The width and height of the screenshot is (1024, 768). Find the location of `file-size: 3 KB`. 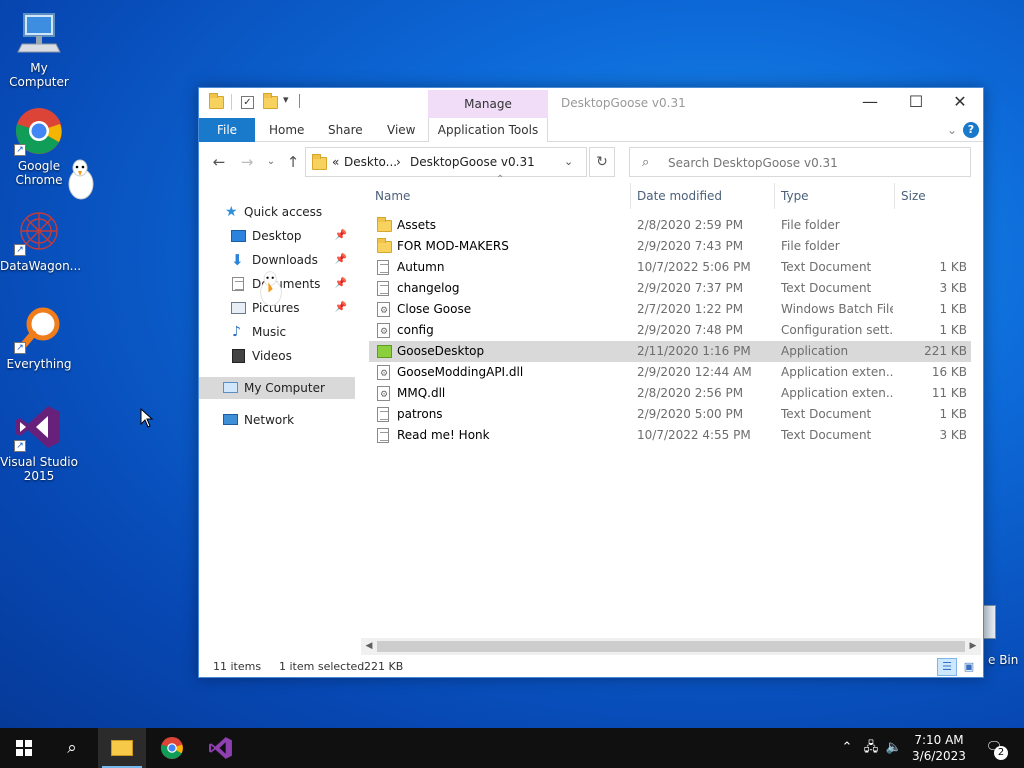

file-size: 3 KB is located at coordinates (953, 435).